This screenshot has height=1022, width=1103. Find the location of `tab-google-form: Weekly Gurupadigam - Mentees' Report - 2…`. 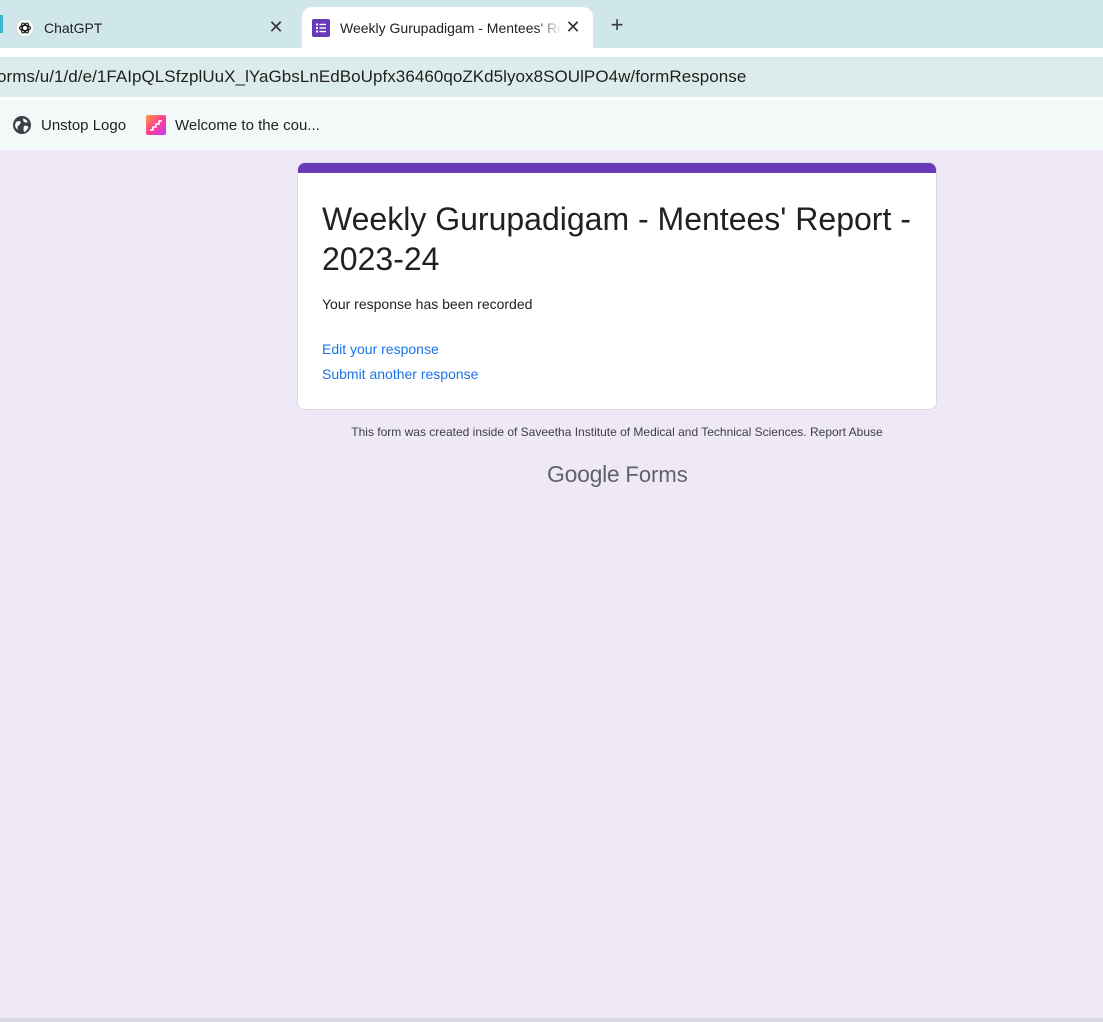

tab-google-form: Weekly Gurupadigam - Mentees' Report - 2… is located at coordinates (447, 27).